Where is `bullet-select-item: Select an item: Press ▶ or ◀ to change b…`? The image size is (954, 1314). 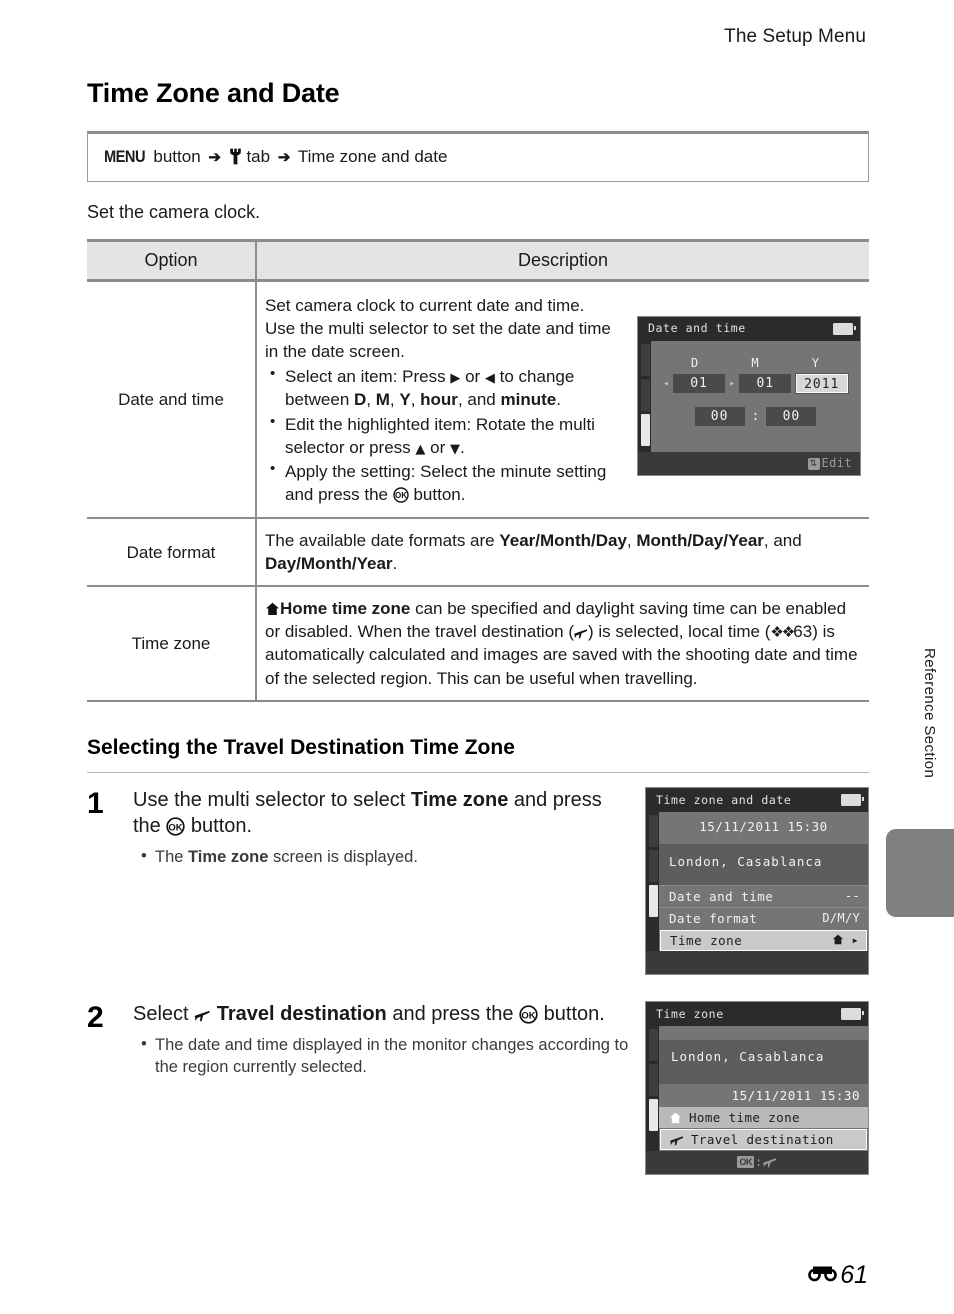
bullet-select-item: Select an item: Press ▶ or ◀ to change b… is located at coordinates (447, 387).